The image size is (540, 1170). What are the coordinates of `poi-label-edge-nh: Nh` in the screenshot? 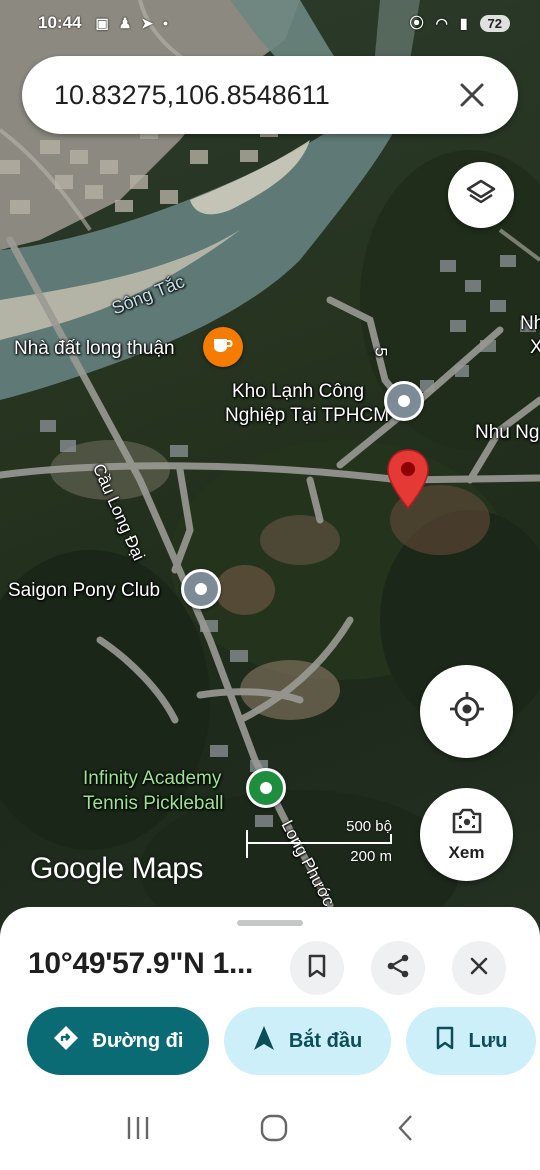 It's located at (530, 324).